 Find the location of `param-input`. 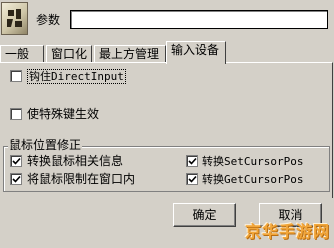

param-input is located at coordinates (199, 19).